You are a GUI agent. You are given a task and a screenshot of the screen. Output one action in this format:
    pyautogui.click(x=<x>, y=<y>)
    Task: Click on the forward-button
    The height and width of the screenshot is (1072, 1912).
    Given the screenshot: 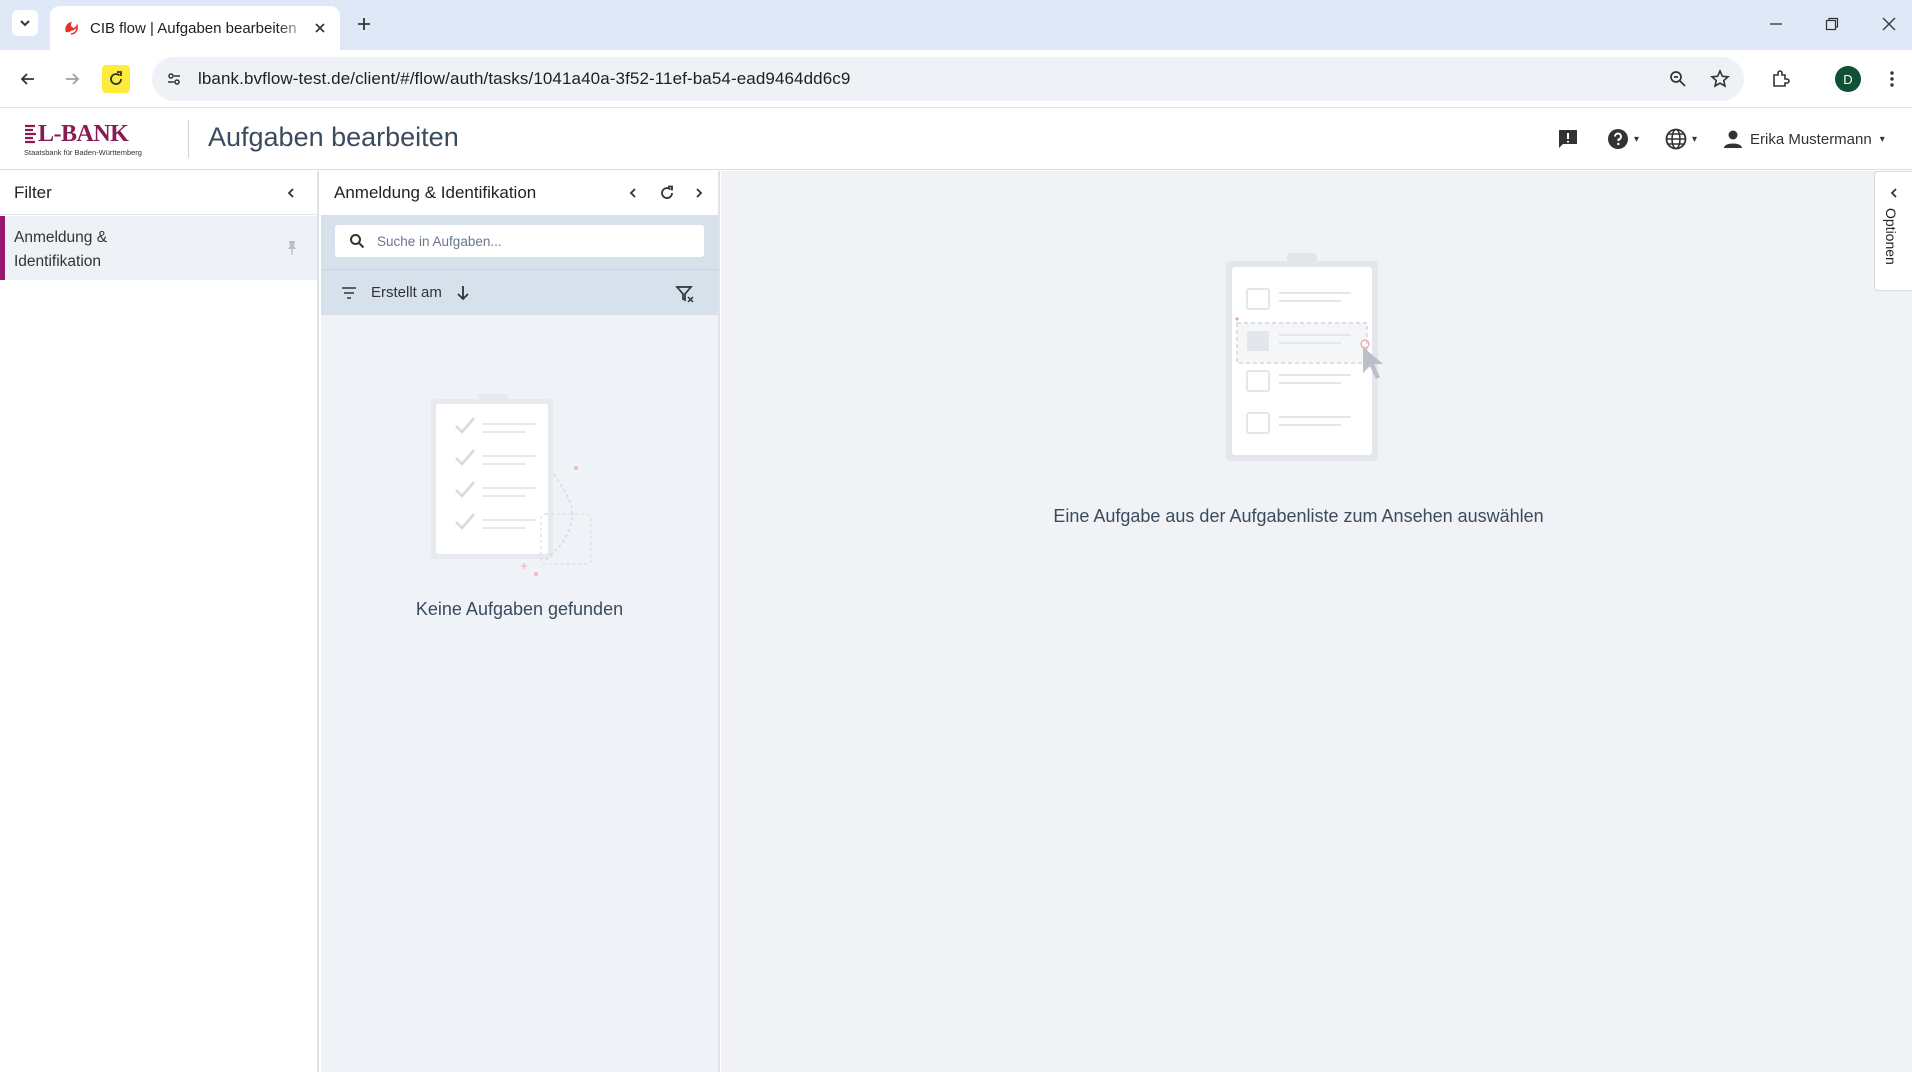 What is the action you would take?
    pyautogui.click(x=72, y=79)
    